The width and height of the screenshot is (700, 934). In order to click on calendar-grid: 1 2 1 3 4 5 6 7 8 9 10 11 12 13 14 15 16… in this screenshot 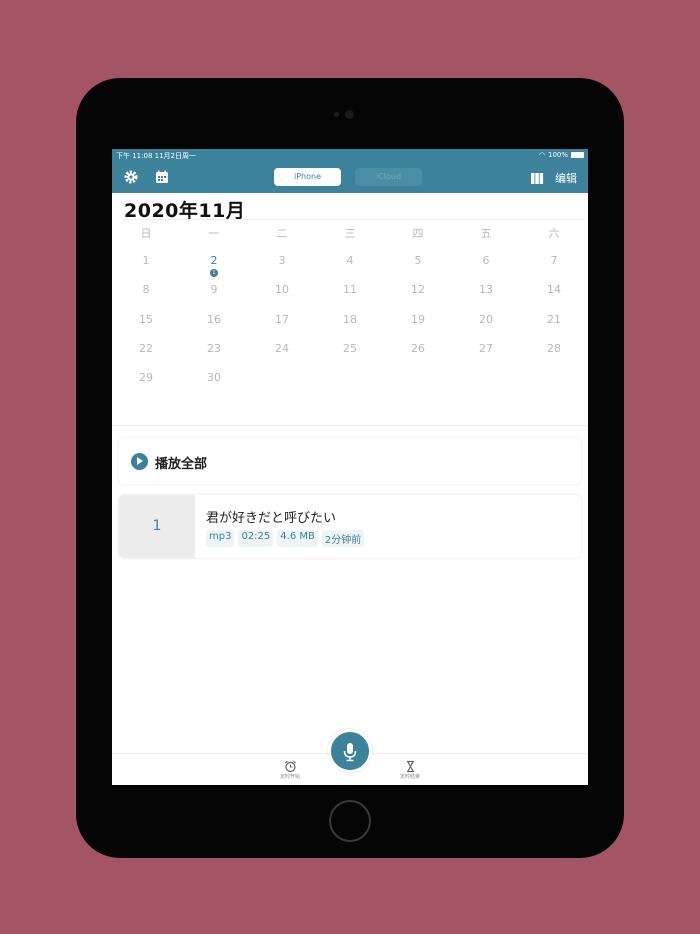, I will do `click(350, 327)`.